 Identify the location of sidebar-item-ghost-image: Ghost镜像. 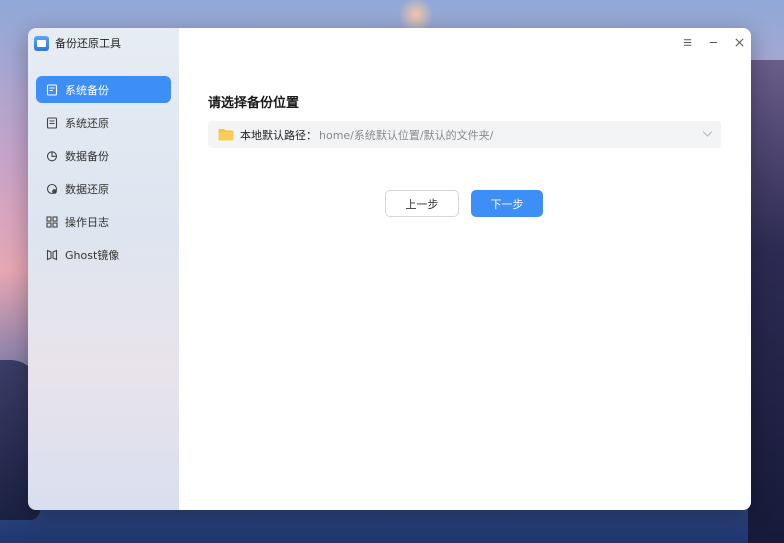
(103, 254).